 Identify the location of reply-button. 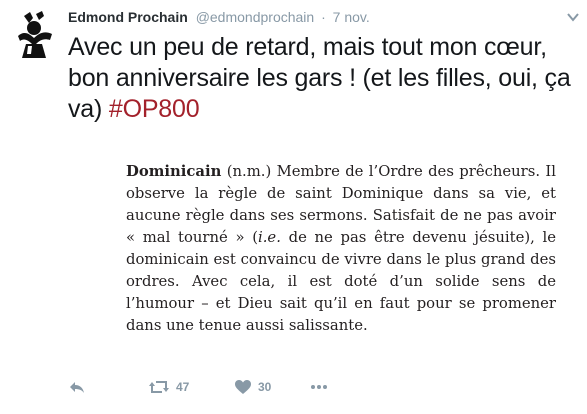
(77, 387).